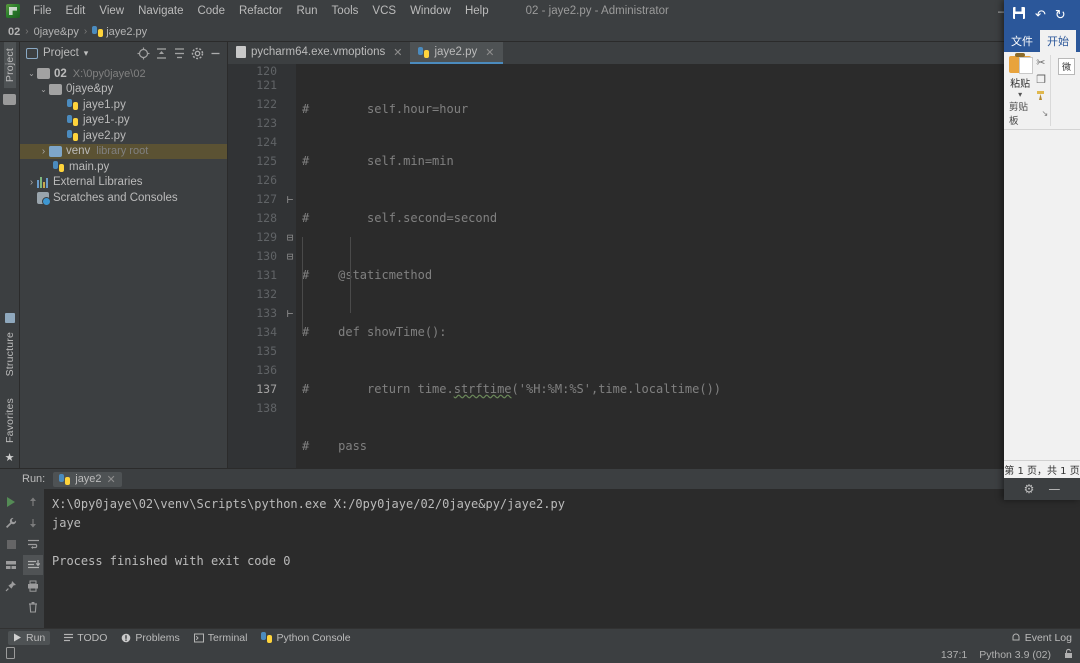 The height and width of the screenshot is (663, 1080). I want to click on tab-jaye2-py: jaye2.py ✕, so click(456, 53).